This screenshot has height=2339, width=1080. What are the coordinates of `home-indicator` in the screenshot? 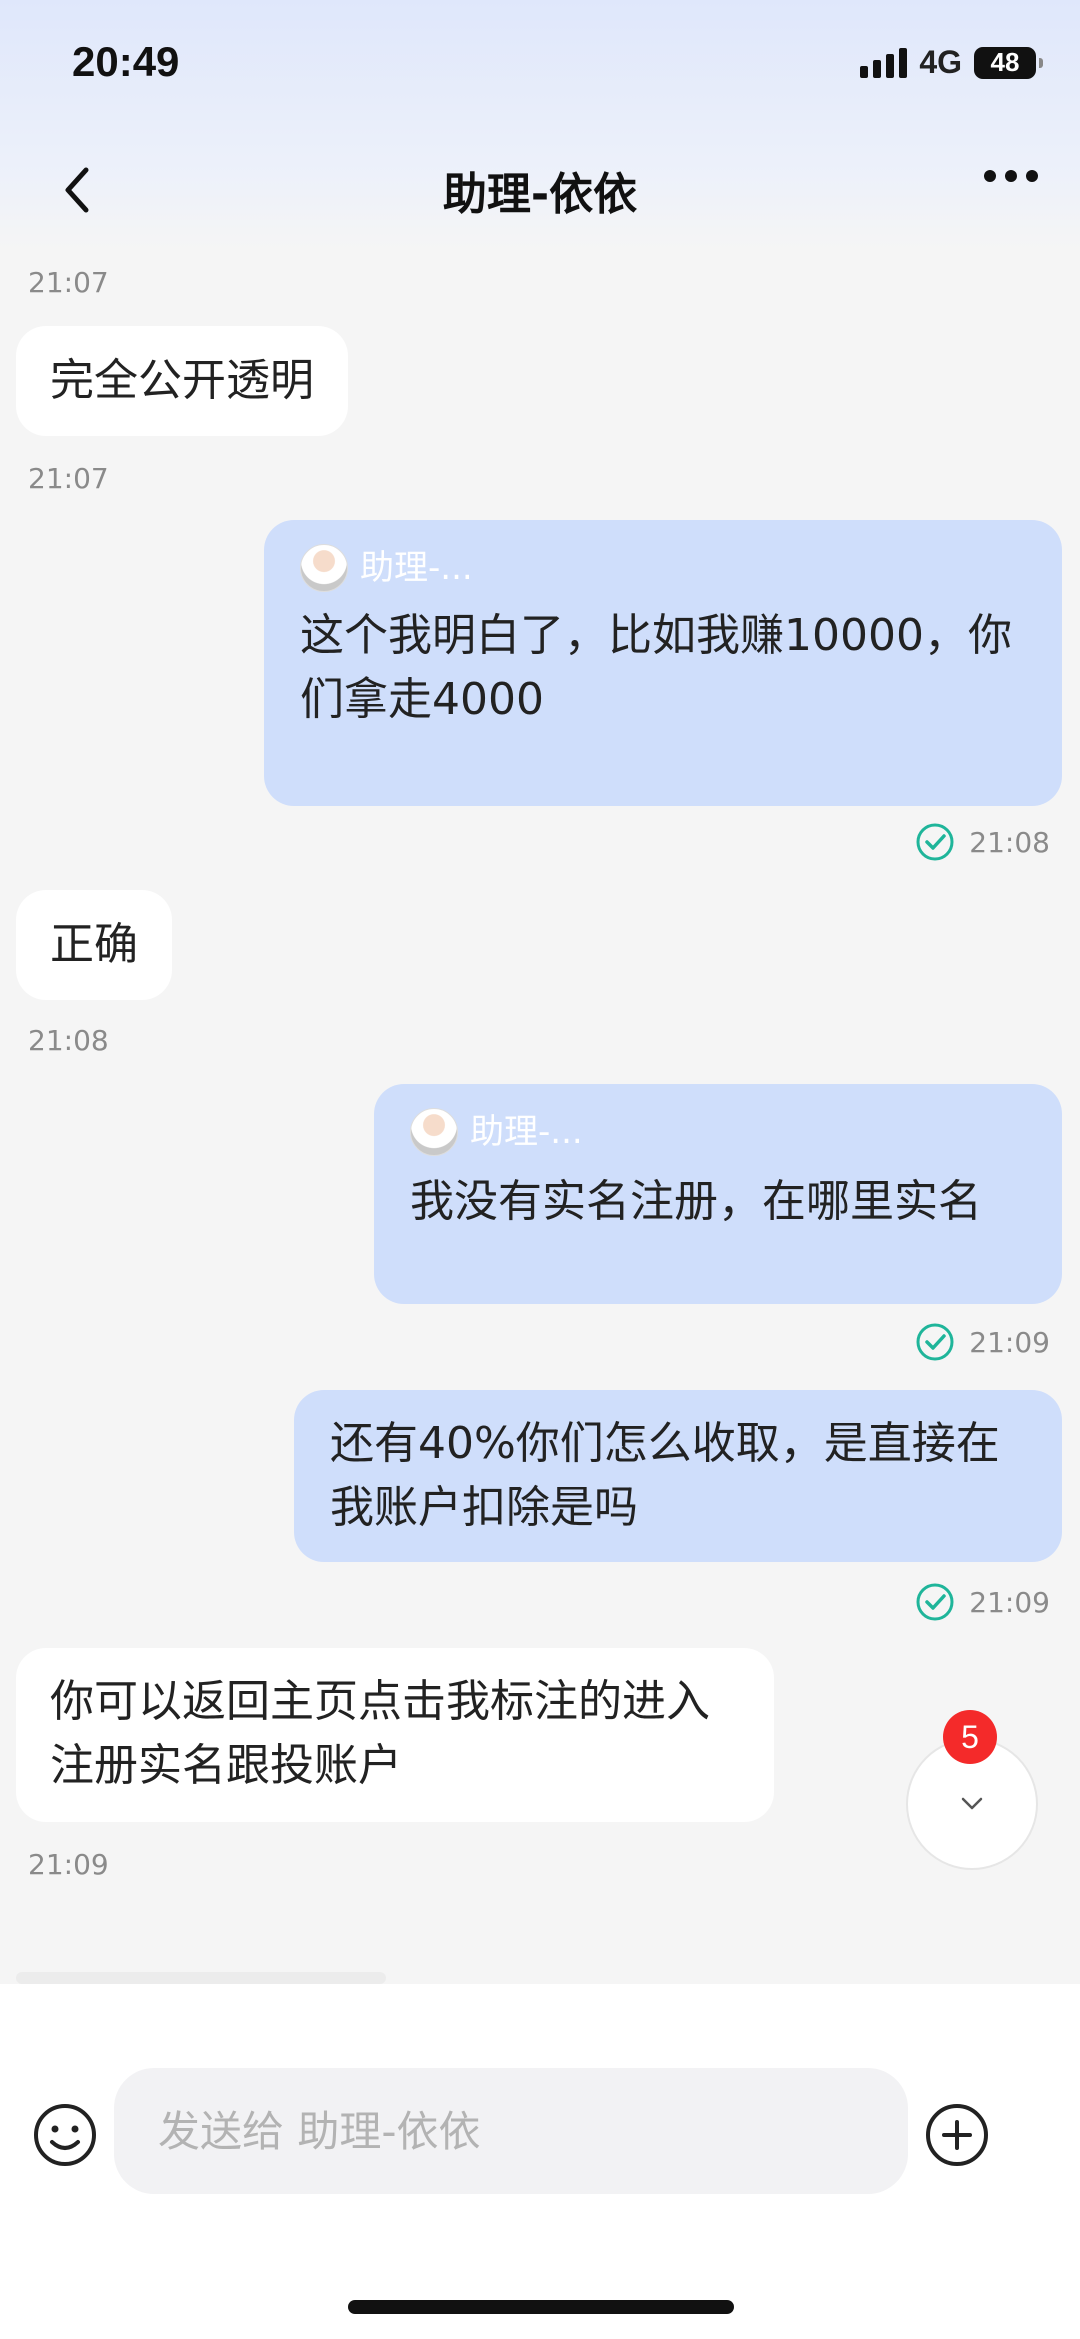 It's located at (541, 2307).